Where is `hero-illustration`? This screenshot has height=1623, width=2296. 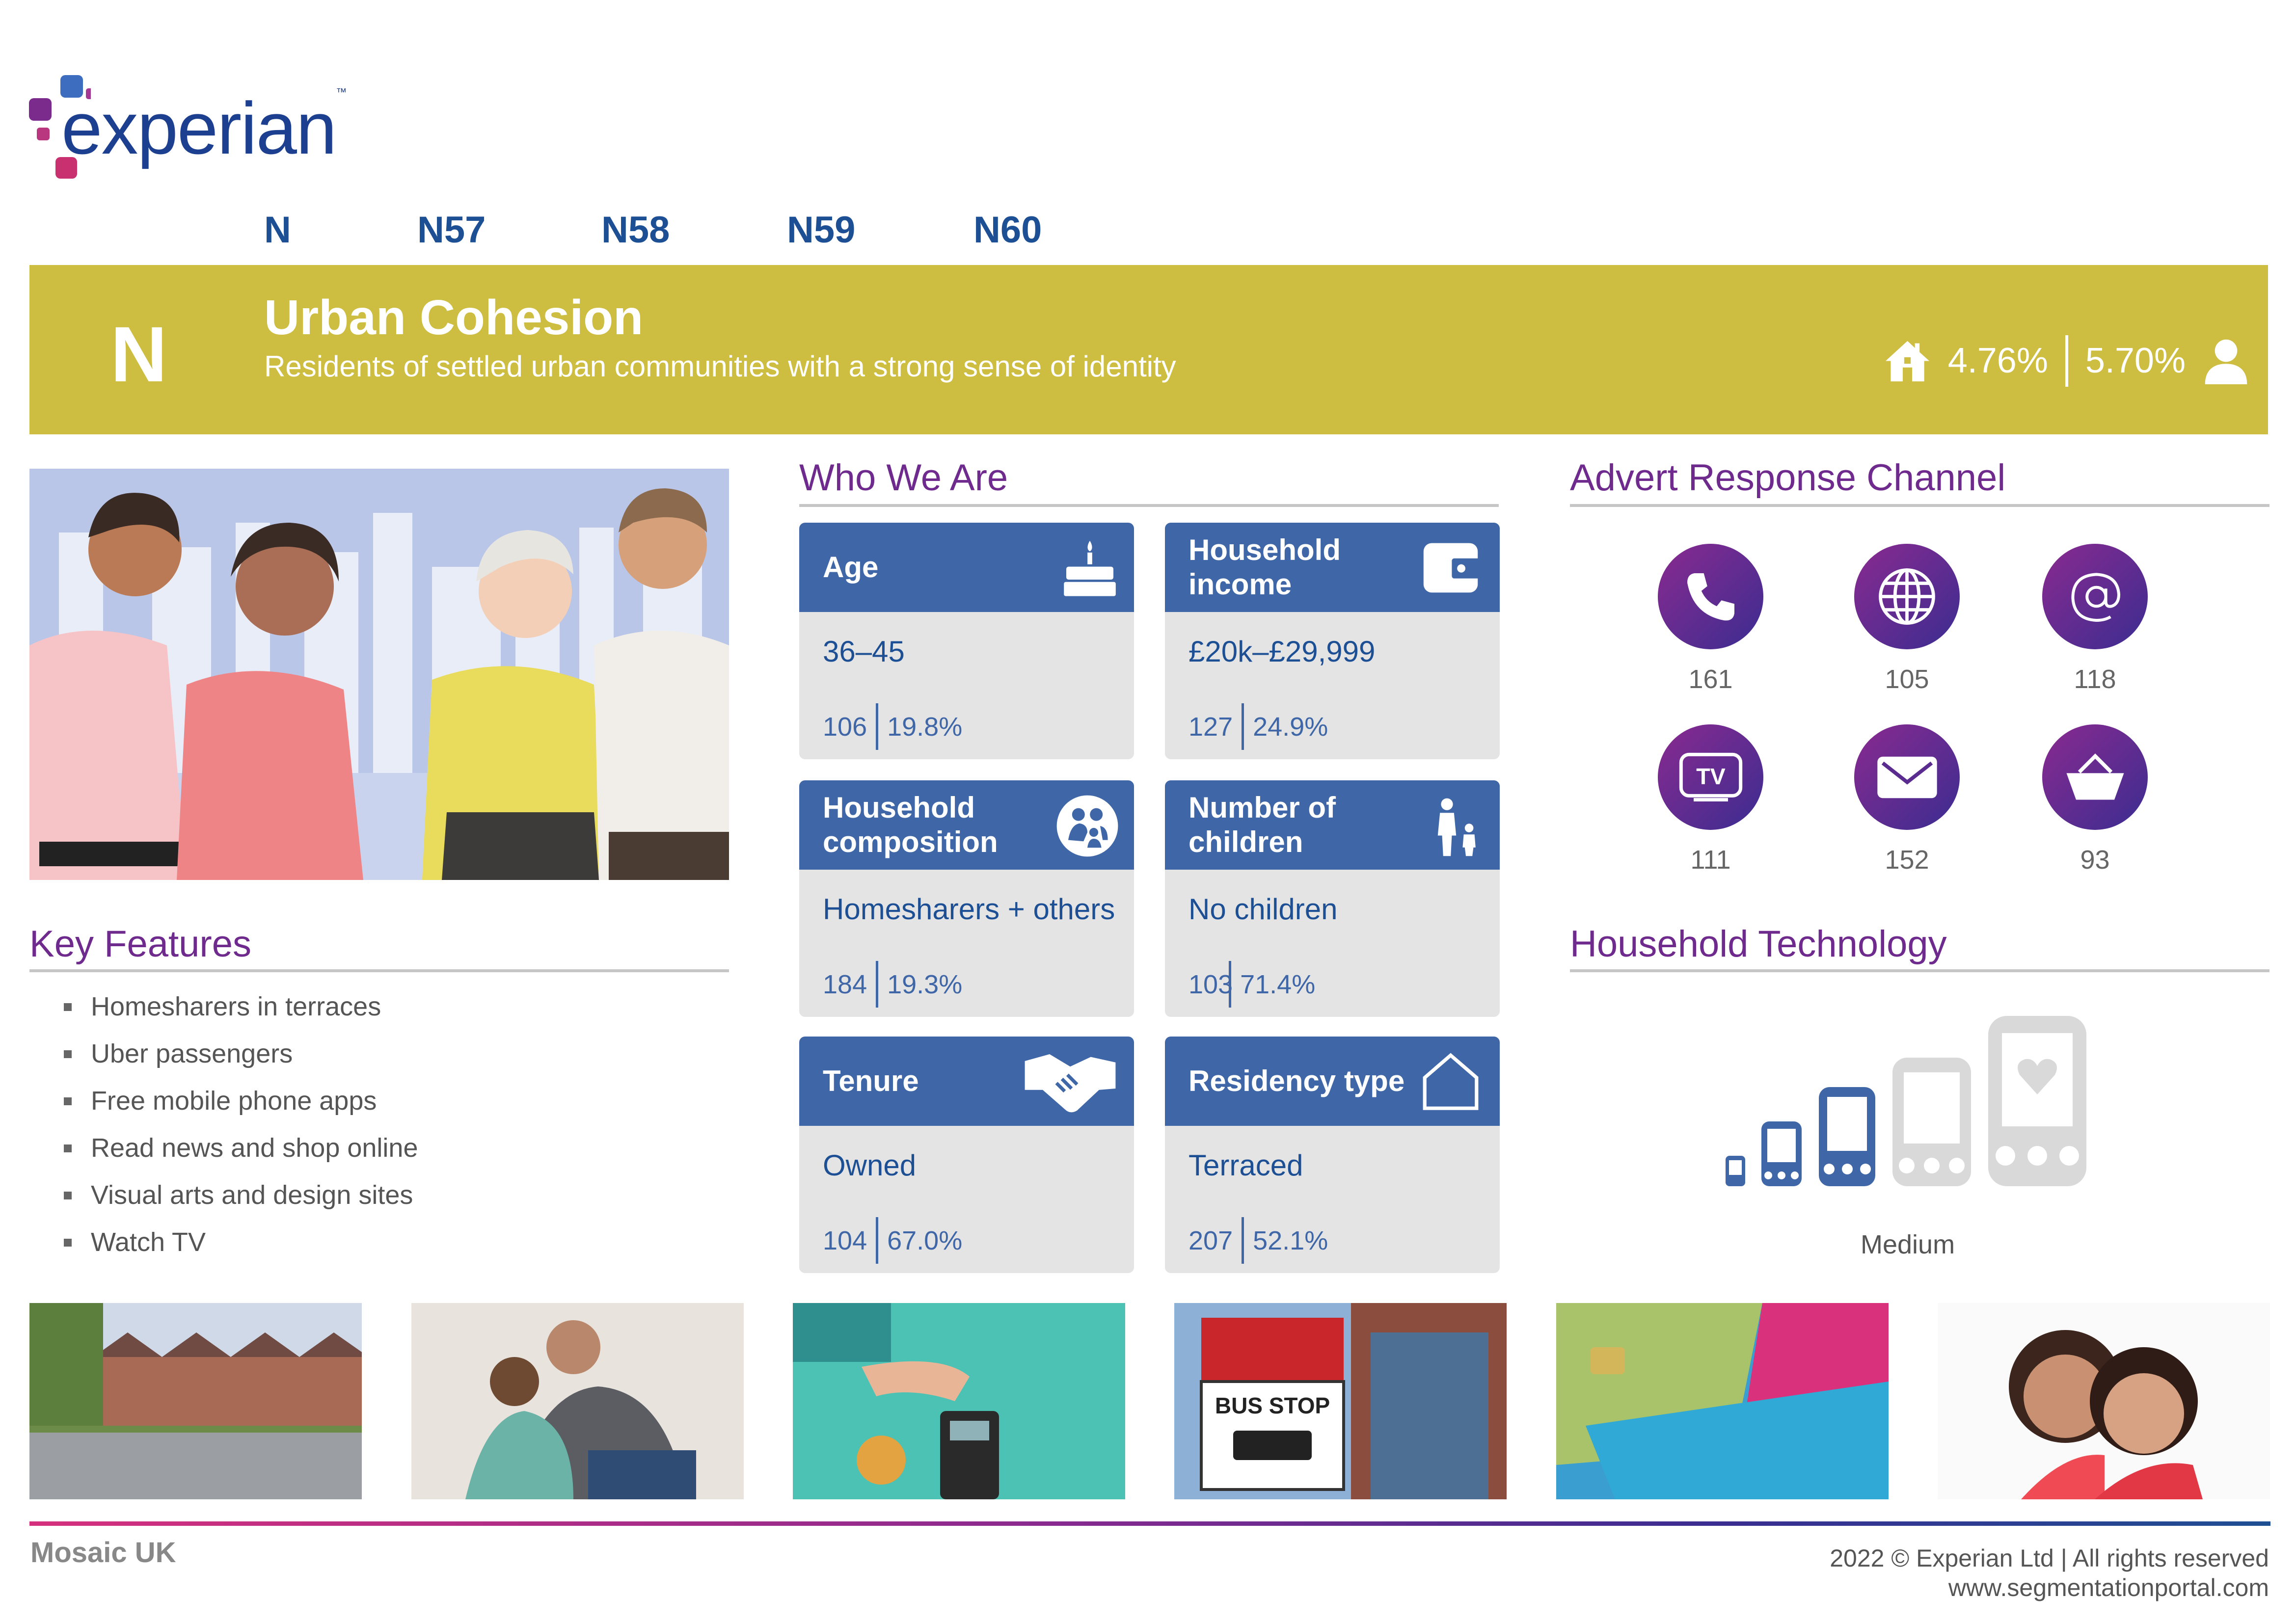
hero-illustration is located at coordinates (379, 674).